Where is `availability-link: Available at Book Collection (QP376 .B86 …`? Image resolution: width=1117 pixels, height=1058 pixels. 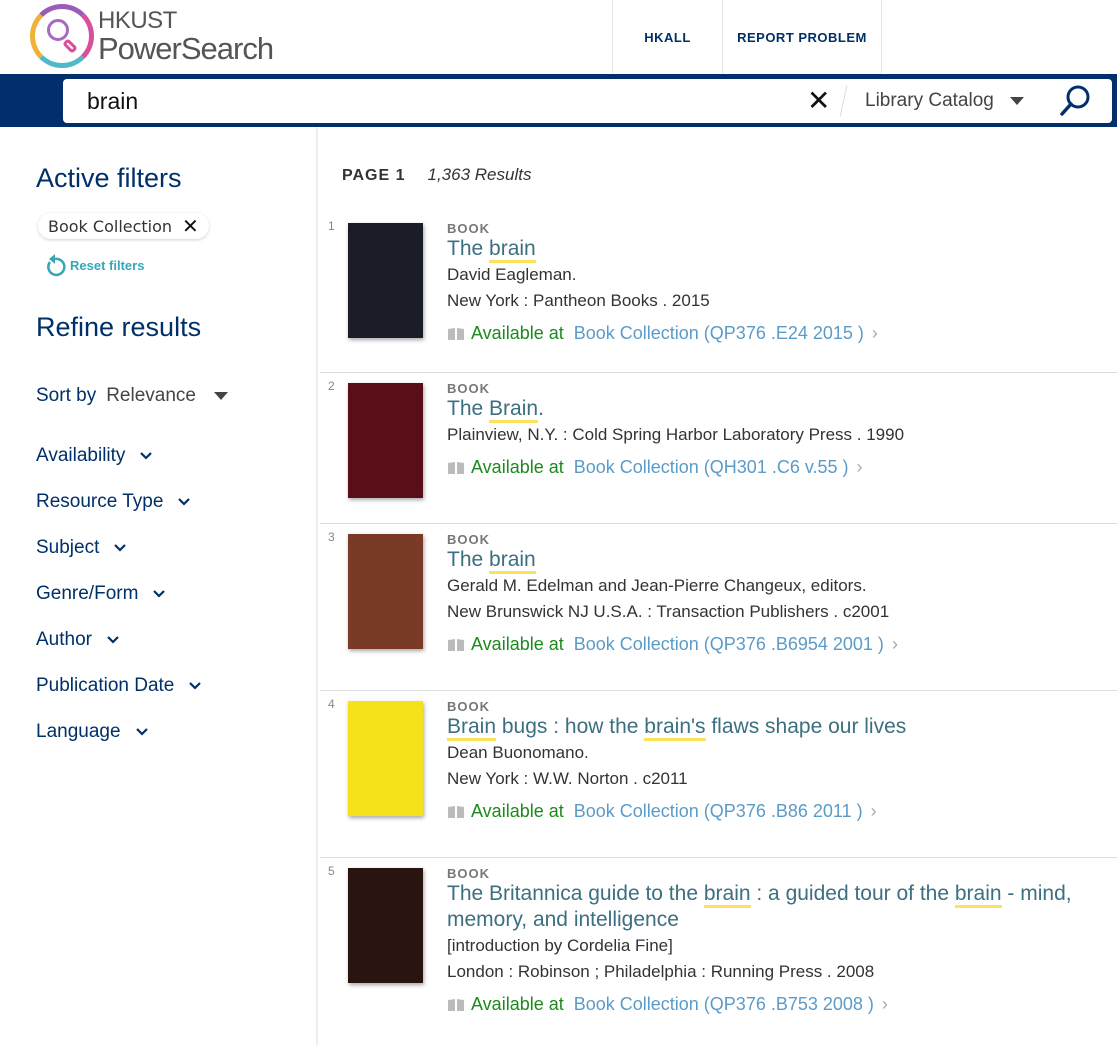
availability-link: Available at Book Collection (QP376 .B86 … is located at coordinates (777, 811).